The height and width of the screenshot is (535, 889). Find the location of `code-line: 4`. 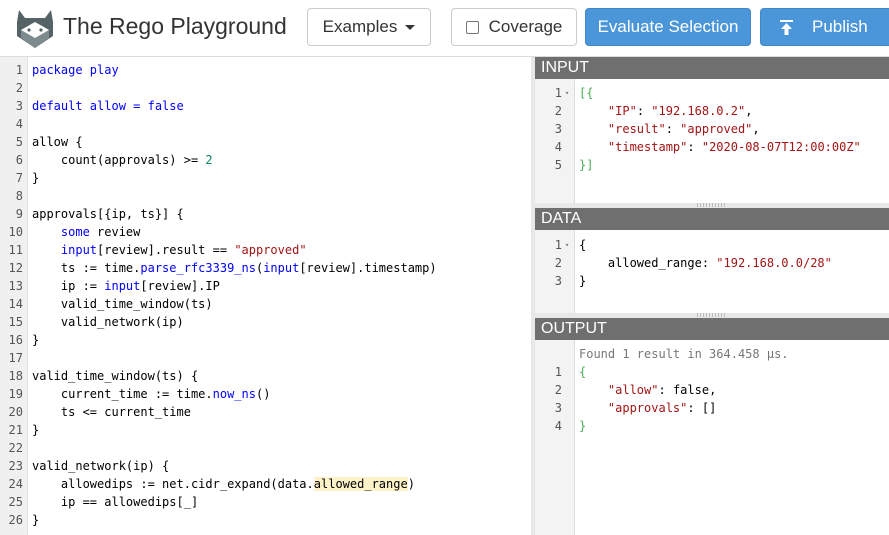

code-line: 4 is located at coordinates (19, 124).